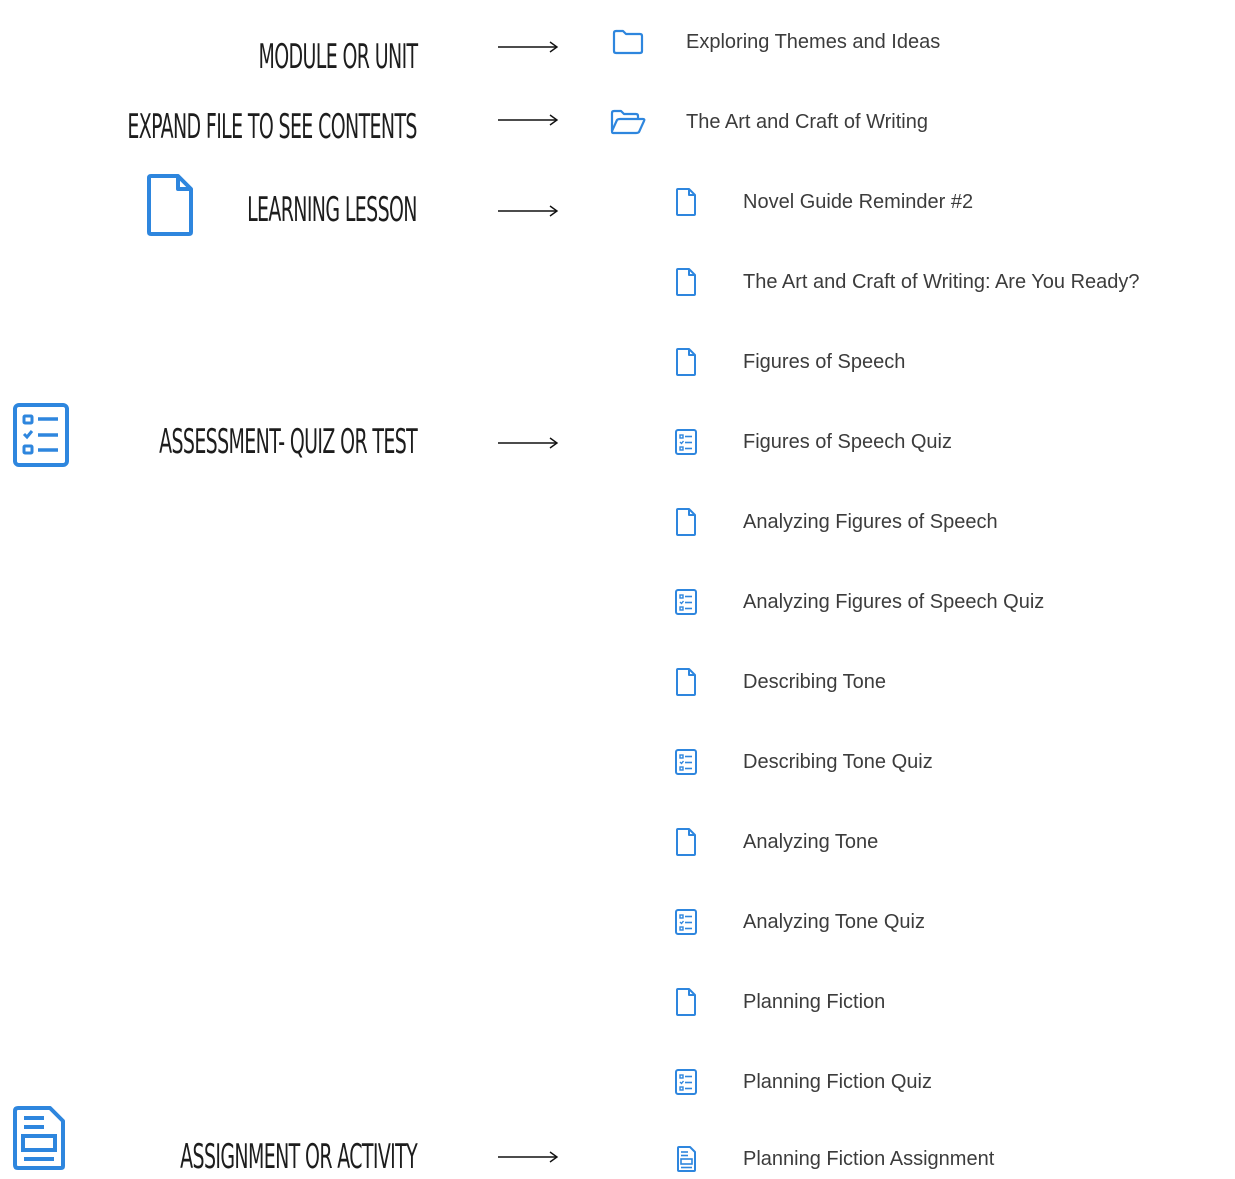  Describe the element at coordinates (814, 1001) in the screenshot. I see `item-label: Planning Fiction` at that location.